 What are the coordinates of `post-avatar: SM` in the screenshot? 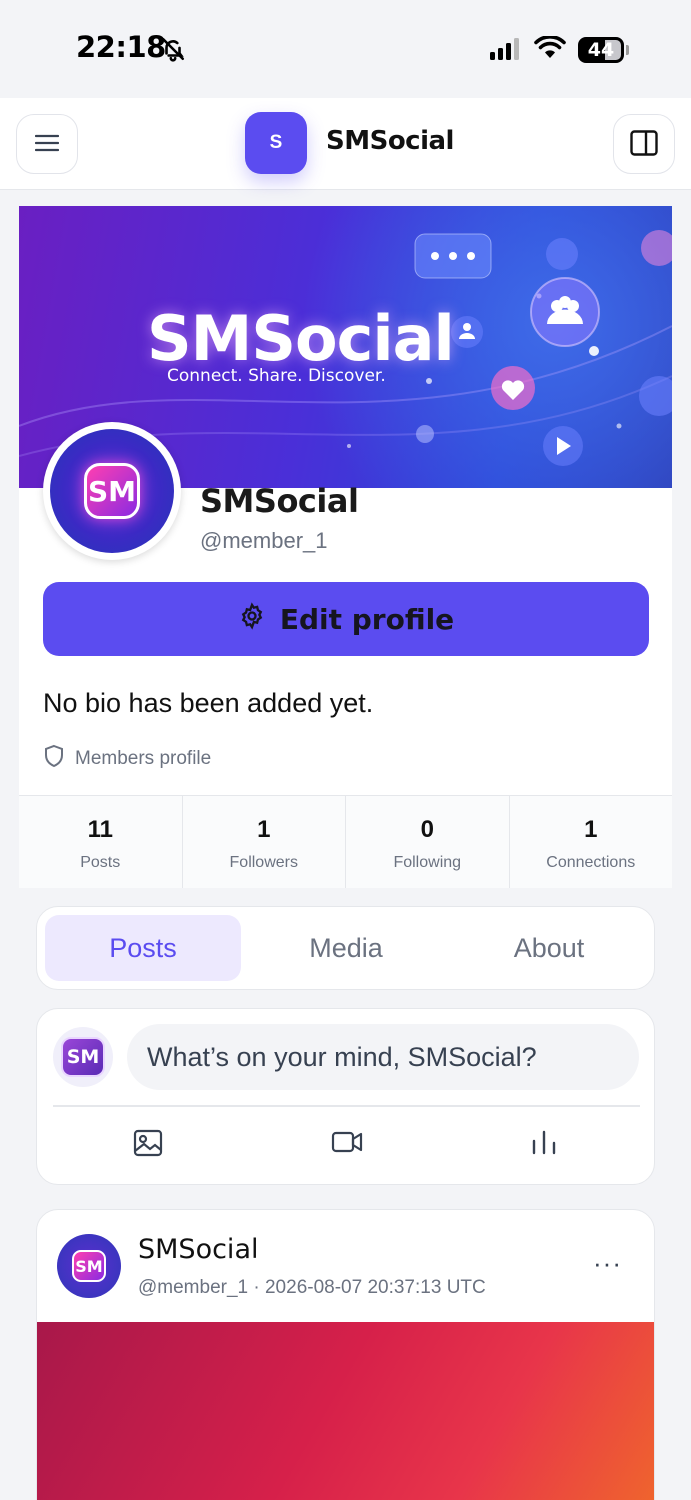 It's located at (89, 1266).